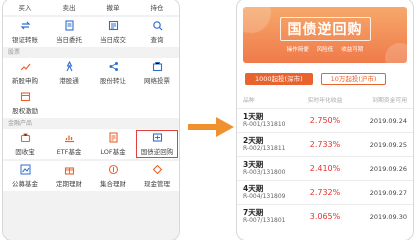 The height and width of the screenshot is (240, 420). I want to click on fixed-income-label: 固收宝, so click(25, 152).